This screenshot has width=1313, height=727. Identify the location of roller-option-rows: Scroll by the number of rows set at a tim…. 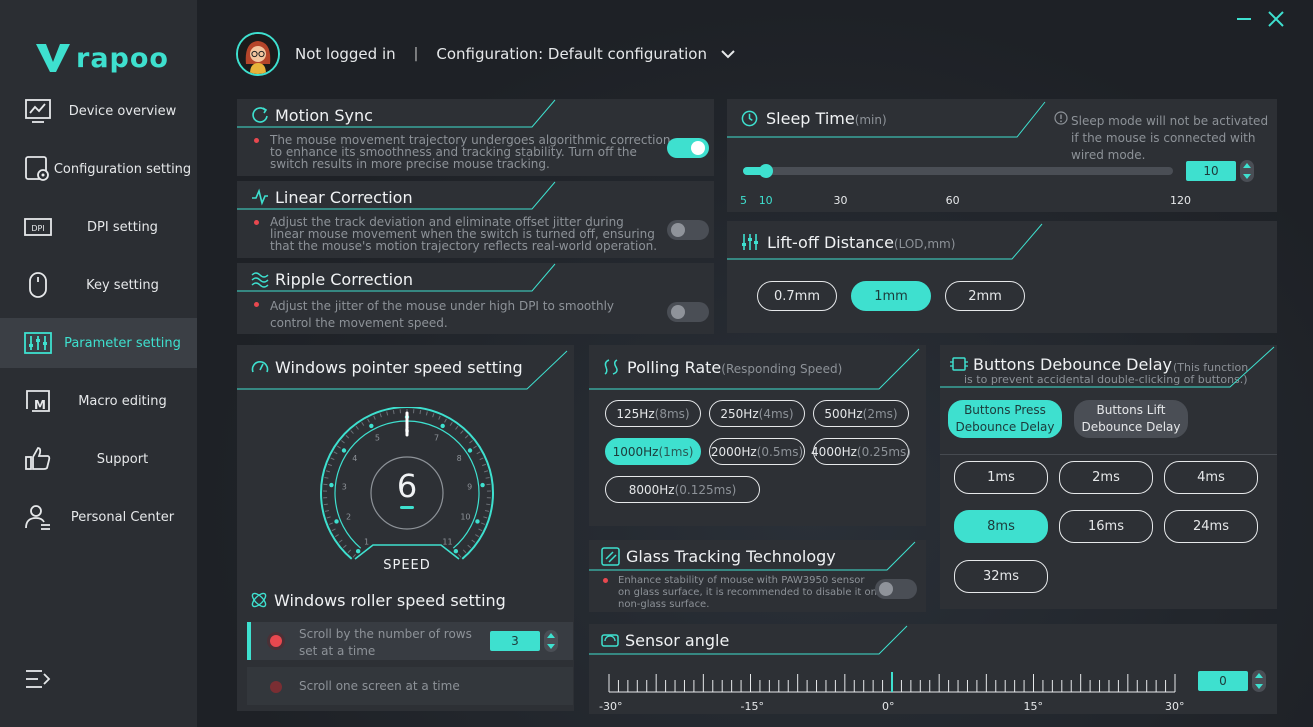
(410, 641).